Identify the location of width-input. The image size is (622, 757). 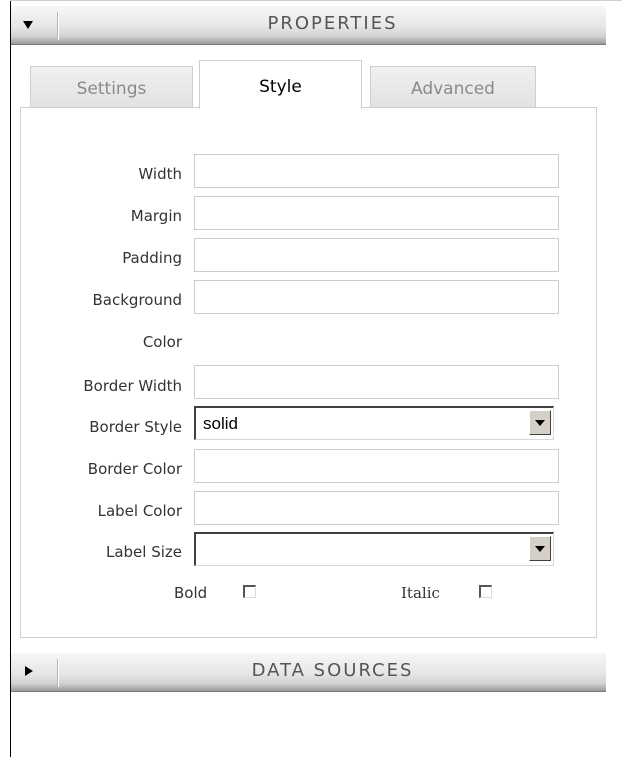
(376, 171).